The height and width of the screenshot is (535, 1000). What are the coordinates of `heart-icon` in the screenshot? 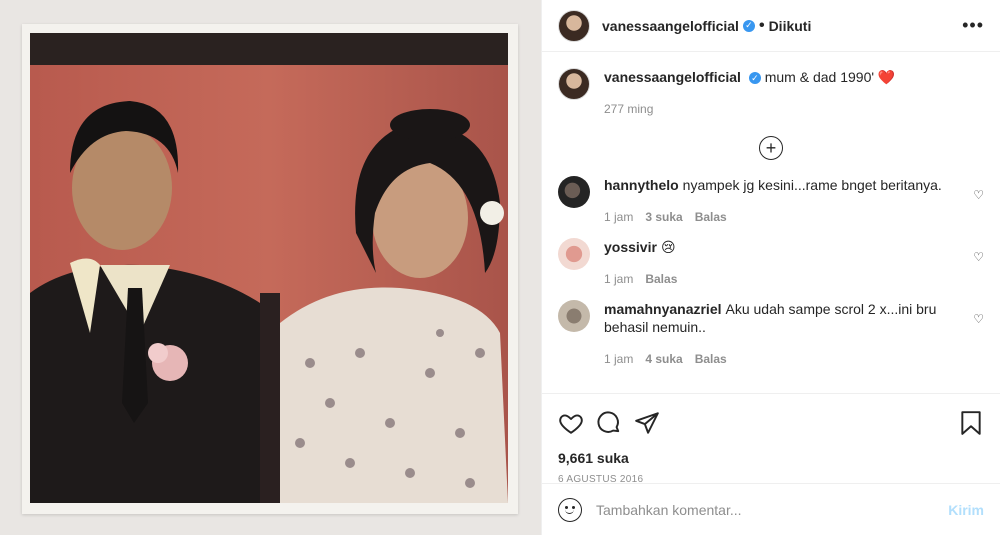 It's located at (571, 423).